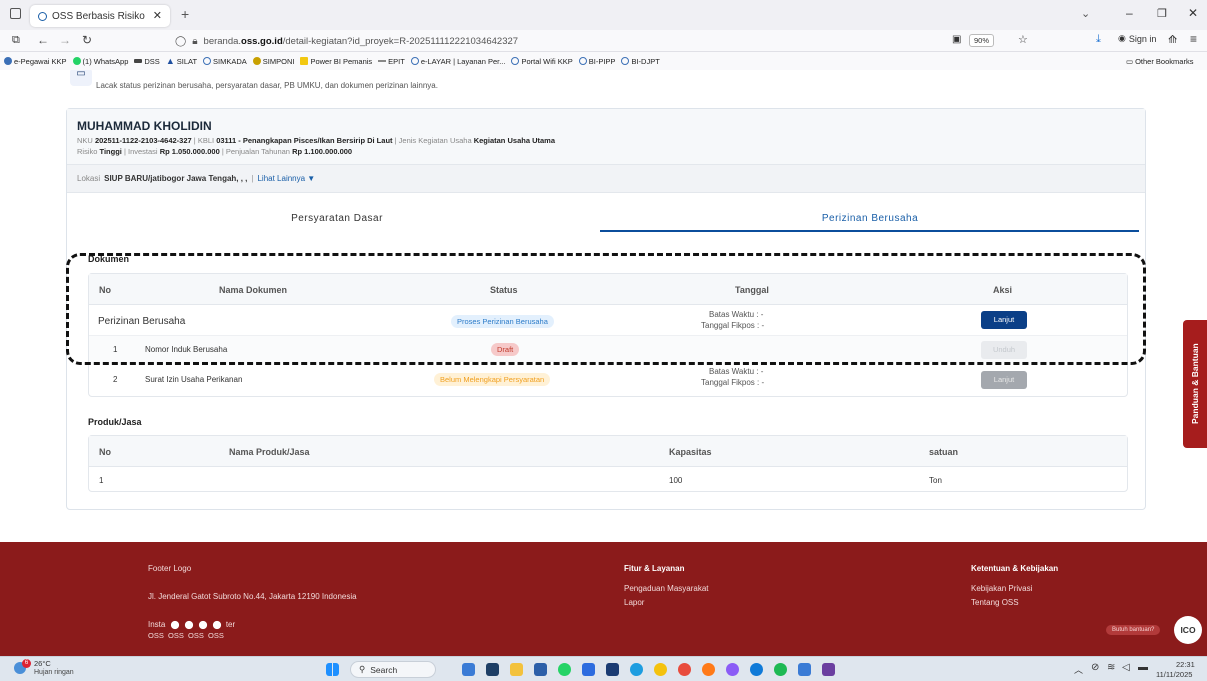 The image size is (1207, 681). What do you see at coordinates (384, 669) in the screenshot?
I see `search-label: Search` at bounding box center [384, 669].